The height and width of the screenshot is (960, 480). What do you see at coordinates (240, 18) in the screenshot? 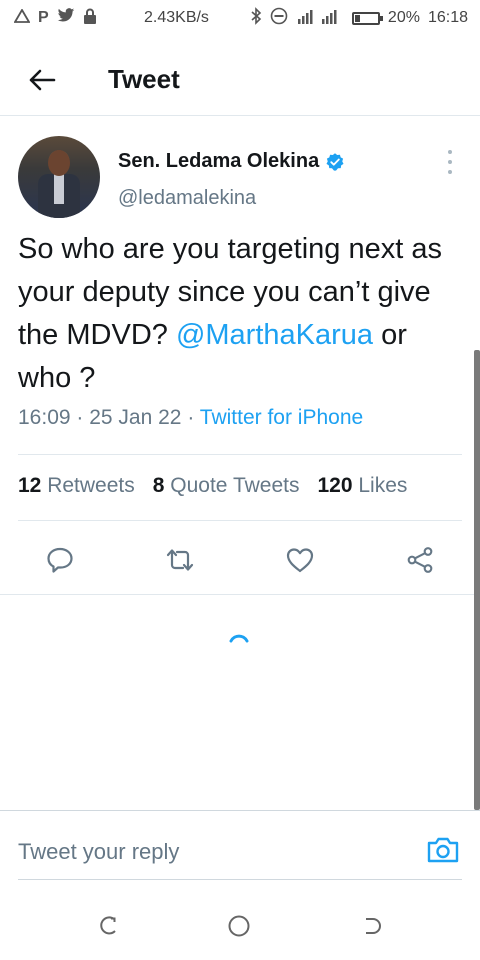
I see `status-bar: P 2.43KB/s 20% 16:18` at bounding box center [240, 18].